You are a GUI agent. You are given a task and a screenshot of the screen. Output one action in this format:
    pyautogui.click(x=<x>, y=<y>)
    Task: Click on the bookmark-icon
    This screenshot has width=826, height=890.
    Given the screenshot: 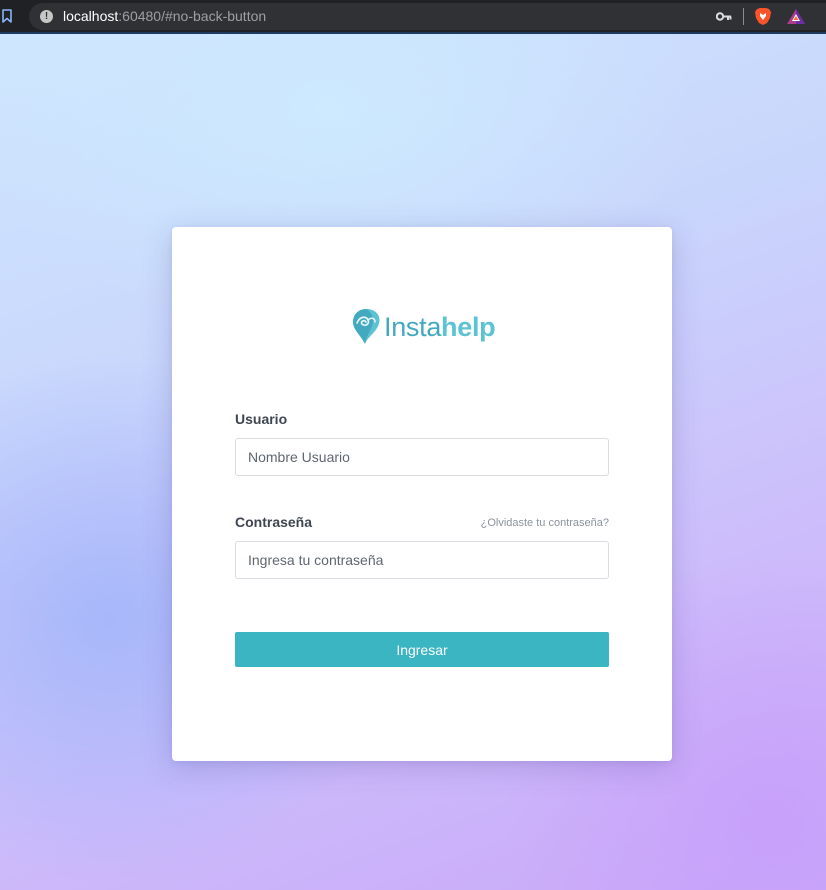 What is the action you would take?
    pyautogui.click(x=7, y=16)
    